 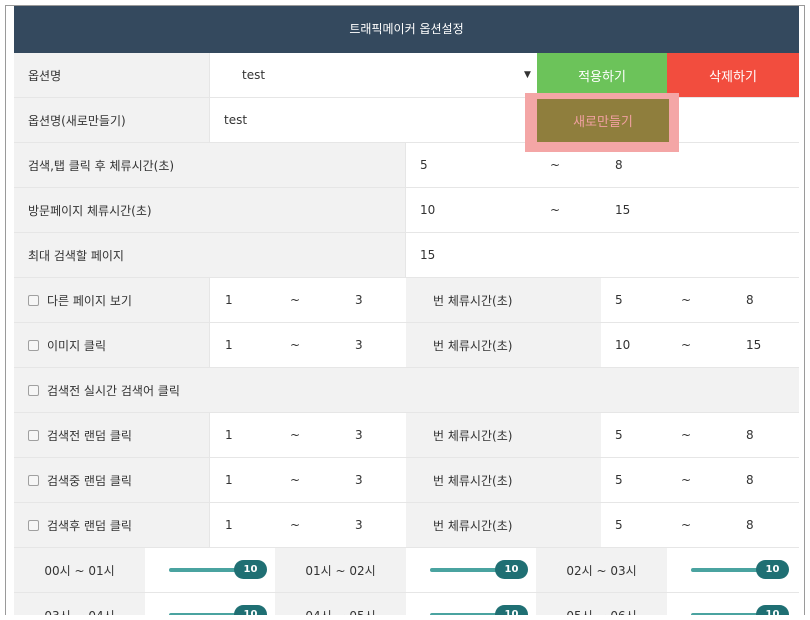 What do you see at coordinates (406, 29) in the screenshot?
I see `page-title: 트래픽메이커 옵션설정` at bounding box center [406, 29].